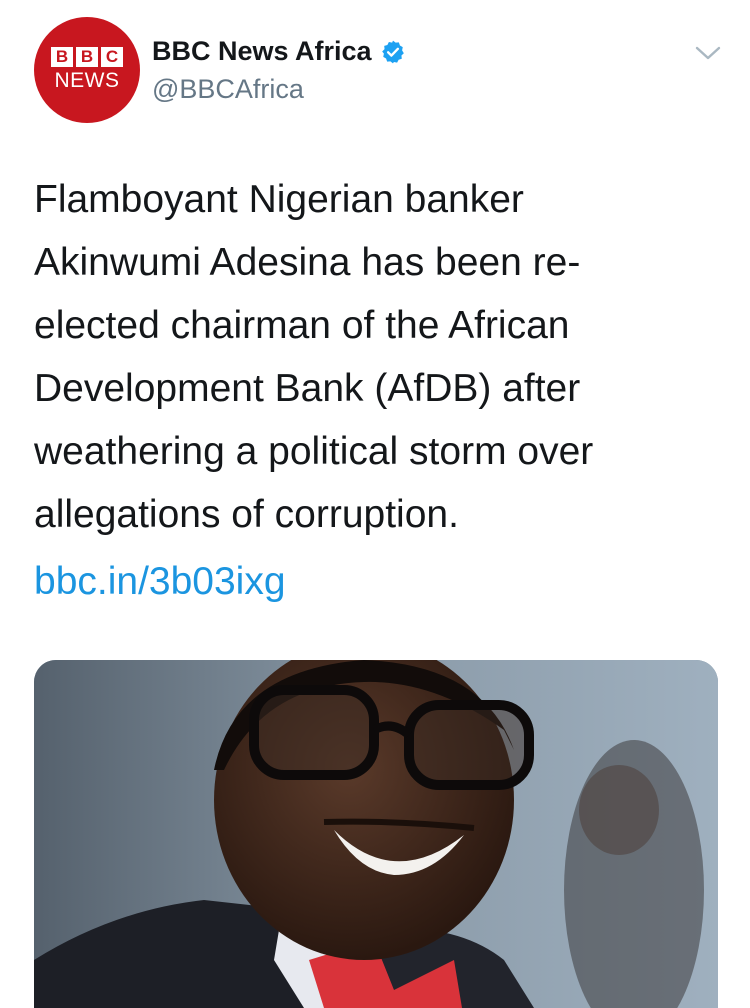 This screenshot has width=750, height=1008. I want to click on account-handle: @BBCAfrica, so click(228, 89).